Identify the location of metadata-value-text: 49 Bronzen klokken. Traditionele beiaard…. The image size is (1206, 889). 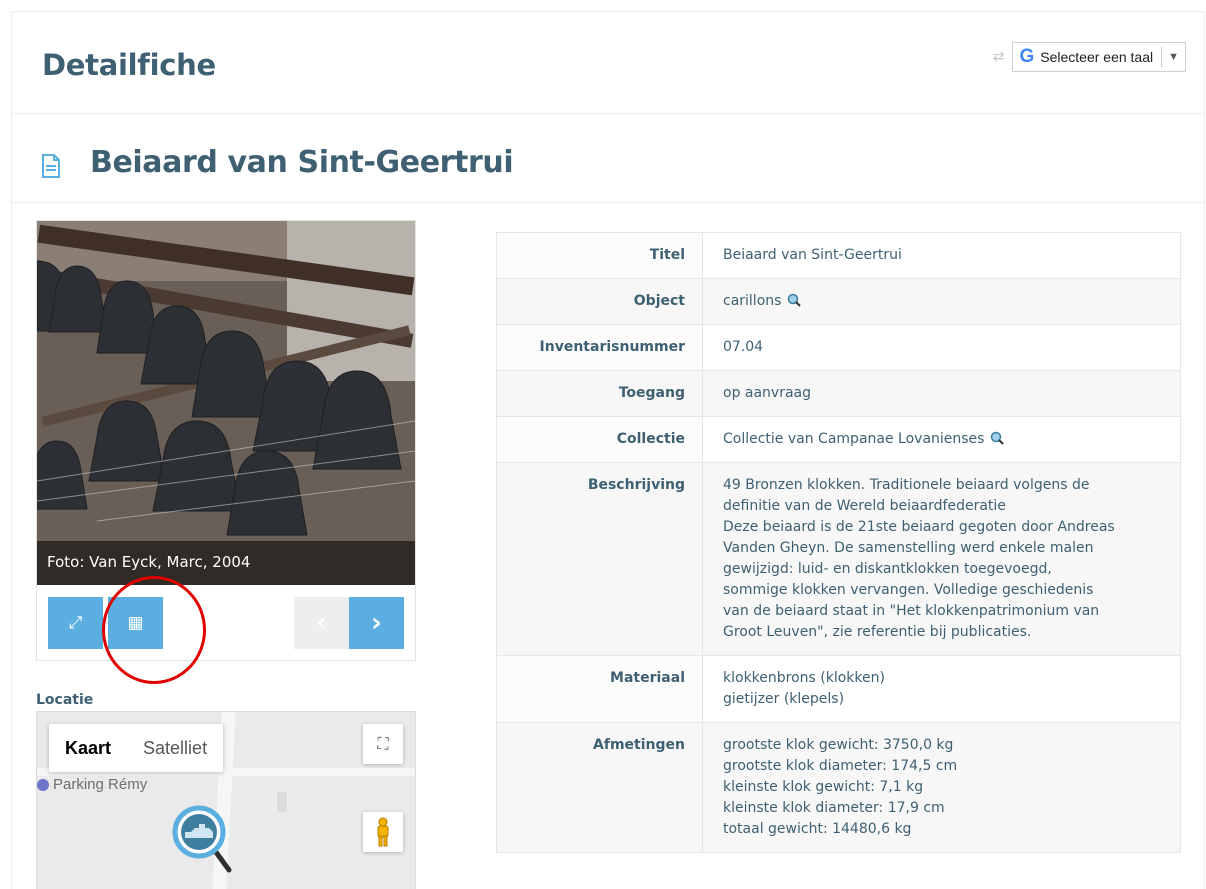
(906, 485).